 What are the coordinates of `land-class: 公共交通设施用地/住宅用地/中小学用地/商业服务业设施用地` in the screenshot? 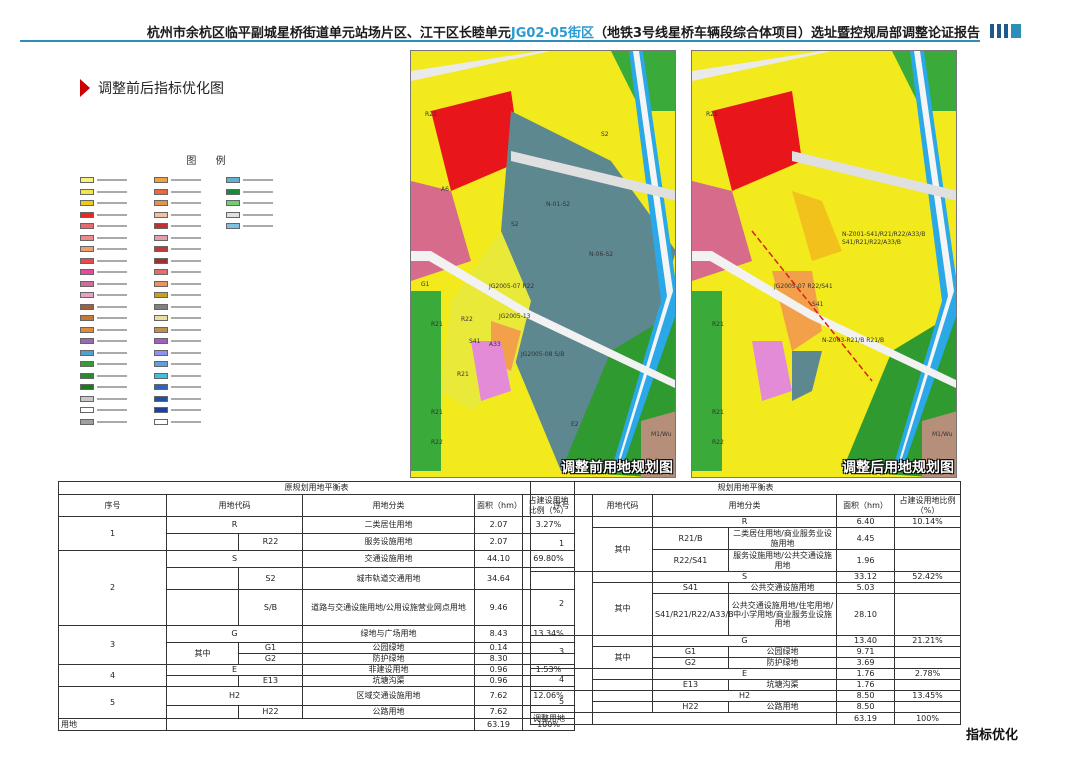 It's located at (782, 614).